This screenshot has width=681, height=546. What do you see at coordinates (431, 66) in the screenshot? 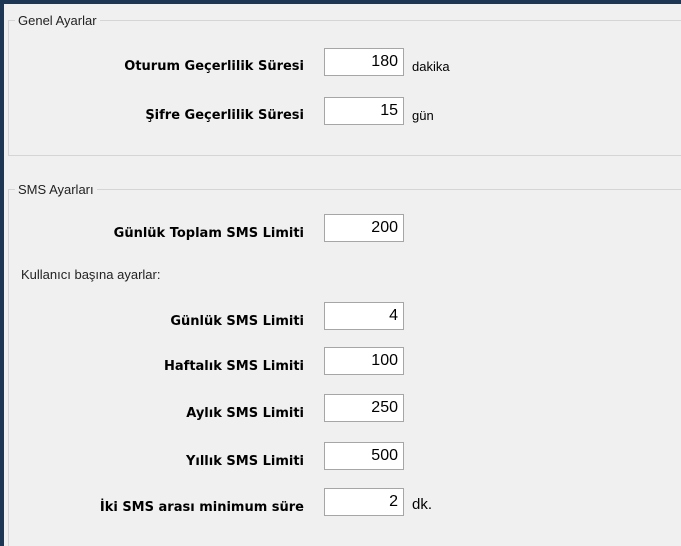
I see `session-validity-unit: dakika` at bounding box center [431, 66].